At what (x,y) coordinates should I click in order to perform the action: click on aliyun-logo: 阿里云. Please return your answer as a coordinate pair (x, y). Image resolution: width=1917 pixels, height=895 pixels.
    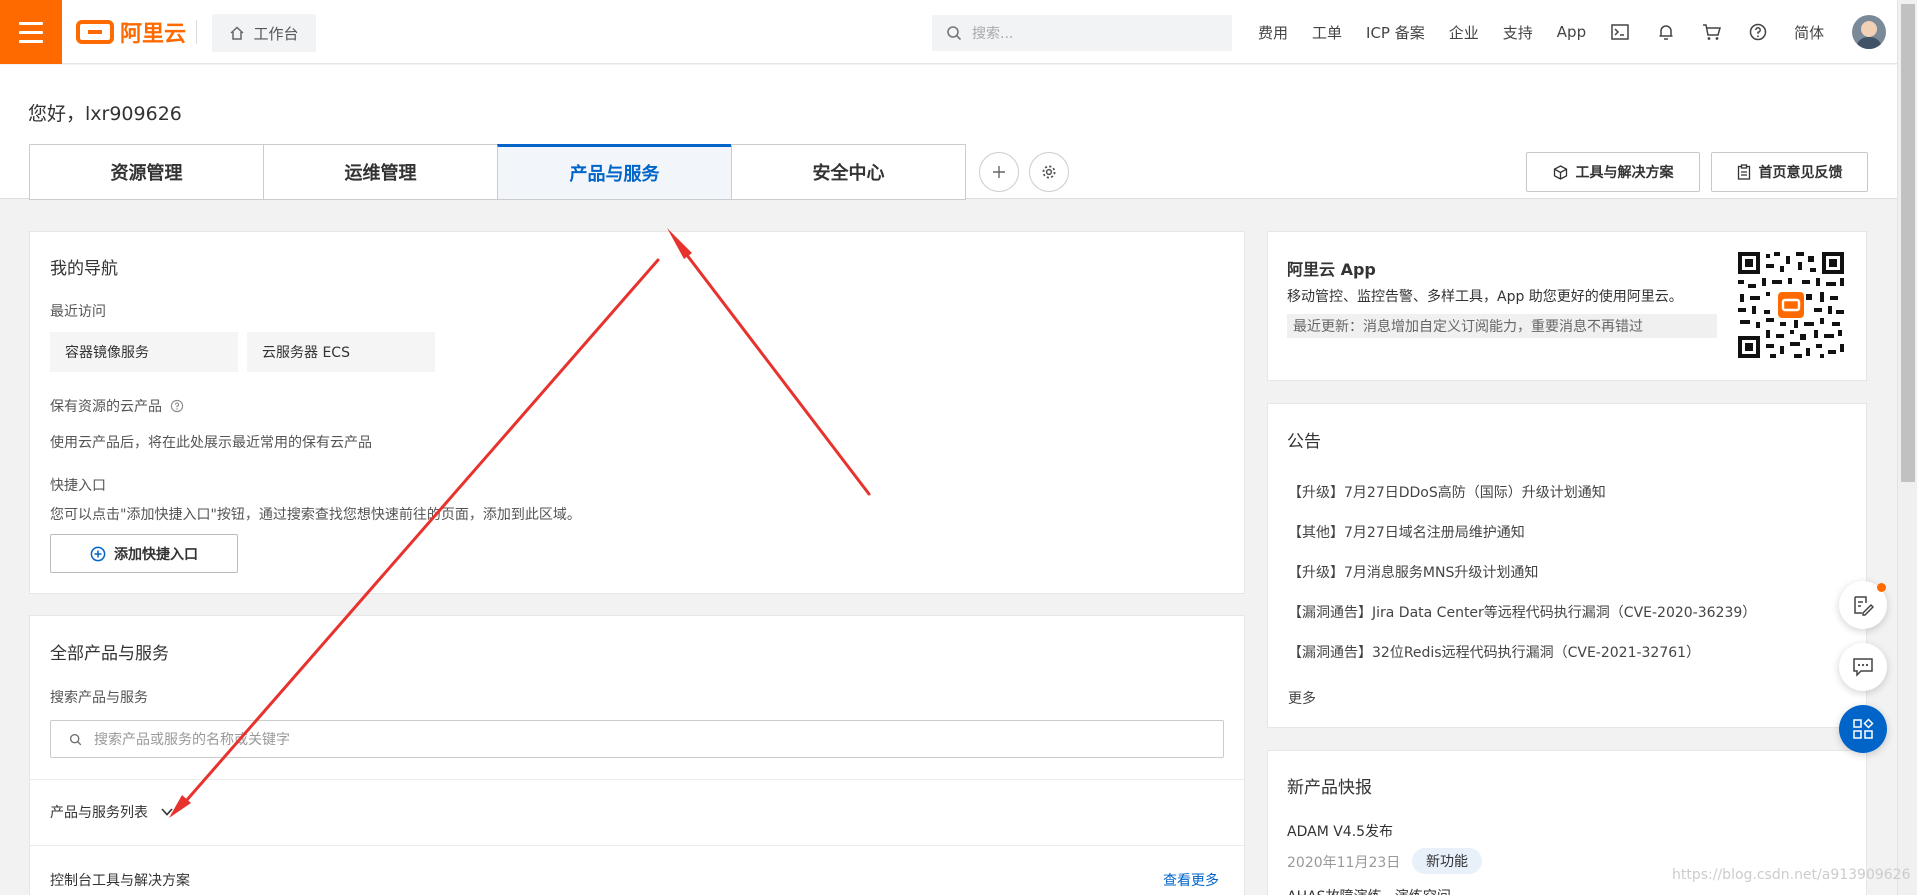
    Looking at the image, I should click on (131, 32).